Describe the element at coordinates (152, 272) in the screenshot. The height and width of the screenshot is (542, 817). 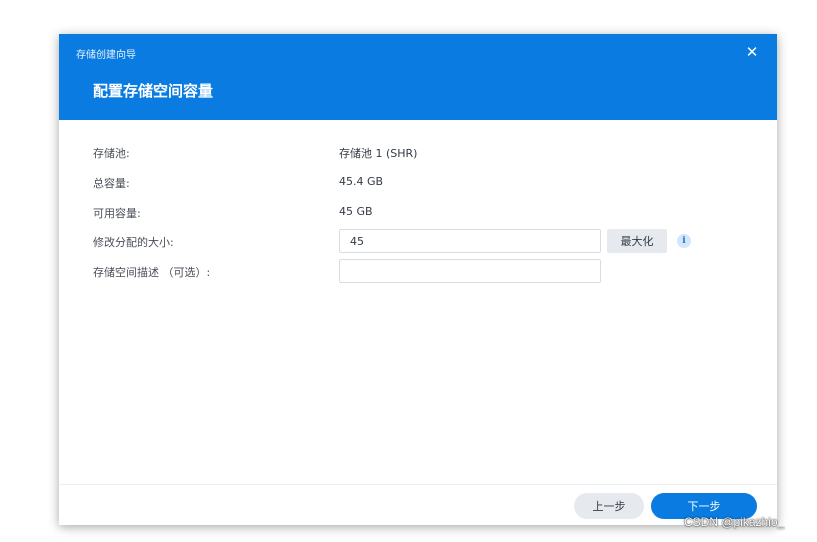
I see `description-label: 存储空间描述 （可选）:` at that location.